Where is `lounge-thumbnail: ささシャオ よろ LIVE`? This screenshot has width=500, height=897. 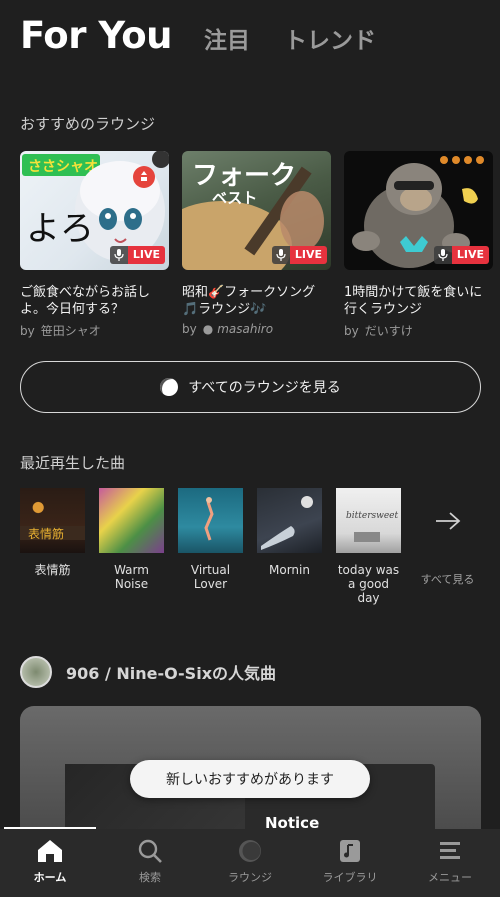
lounge-thumbnail: ささシャオ よろ LIVE is located at coordinates (94, 210).